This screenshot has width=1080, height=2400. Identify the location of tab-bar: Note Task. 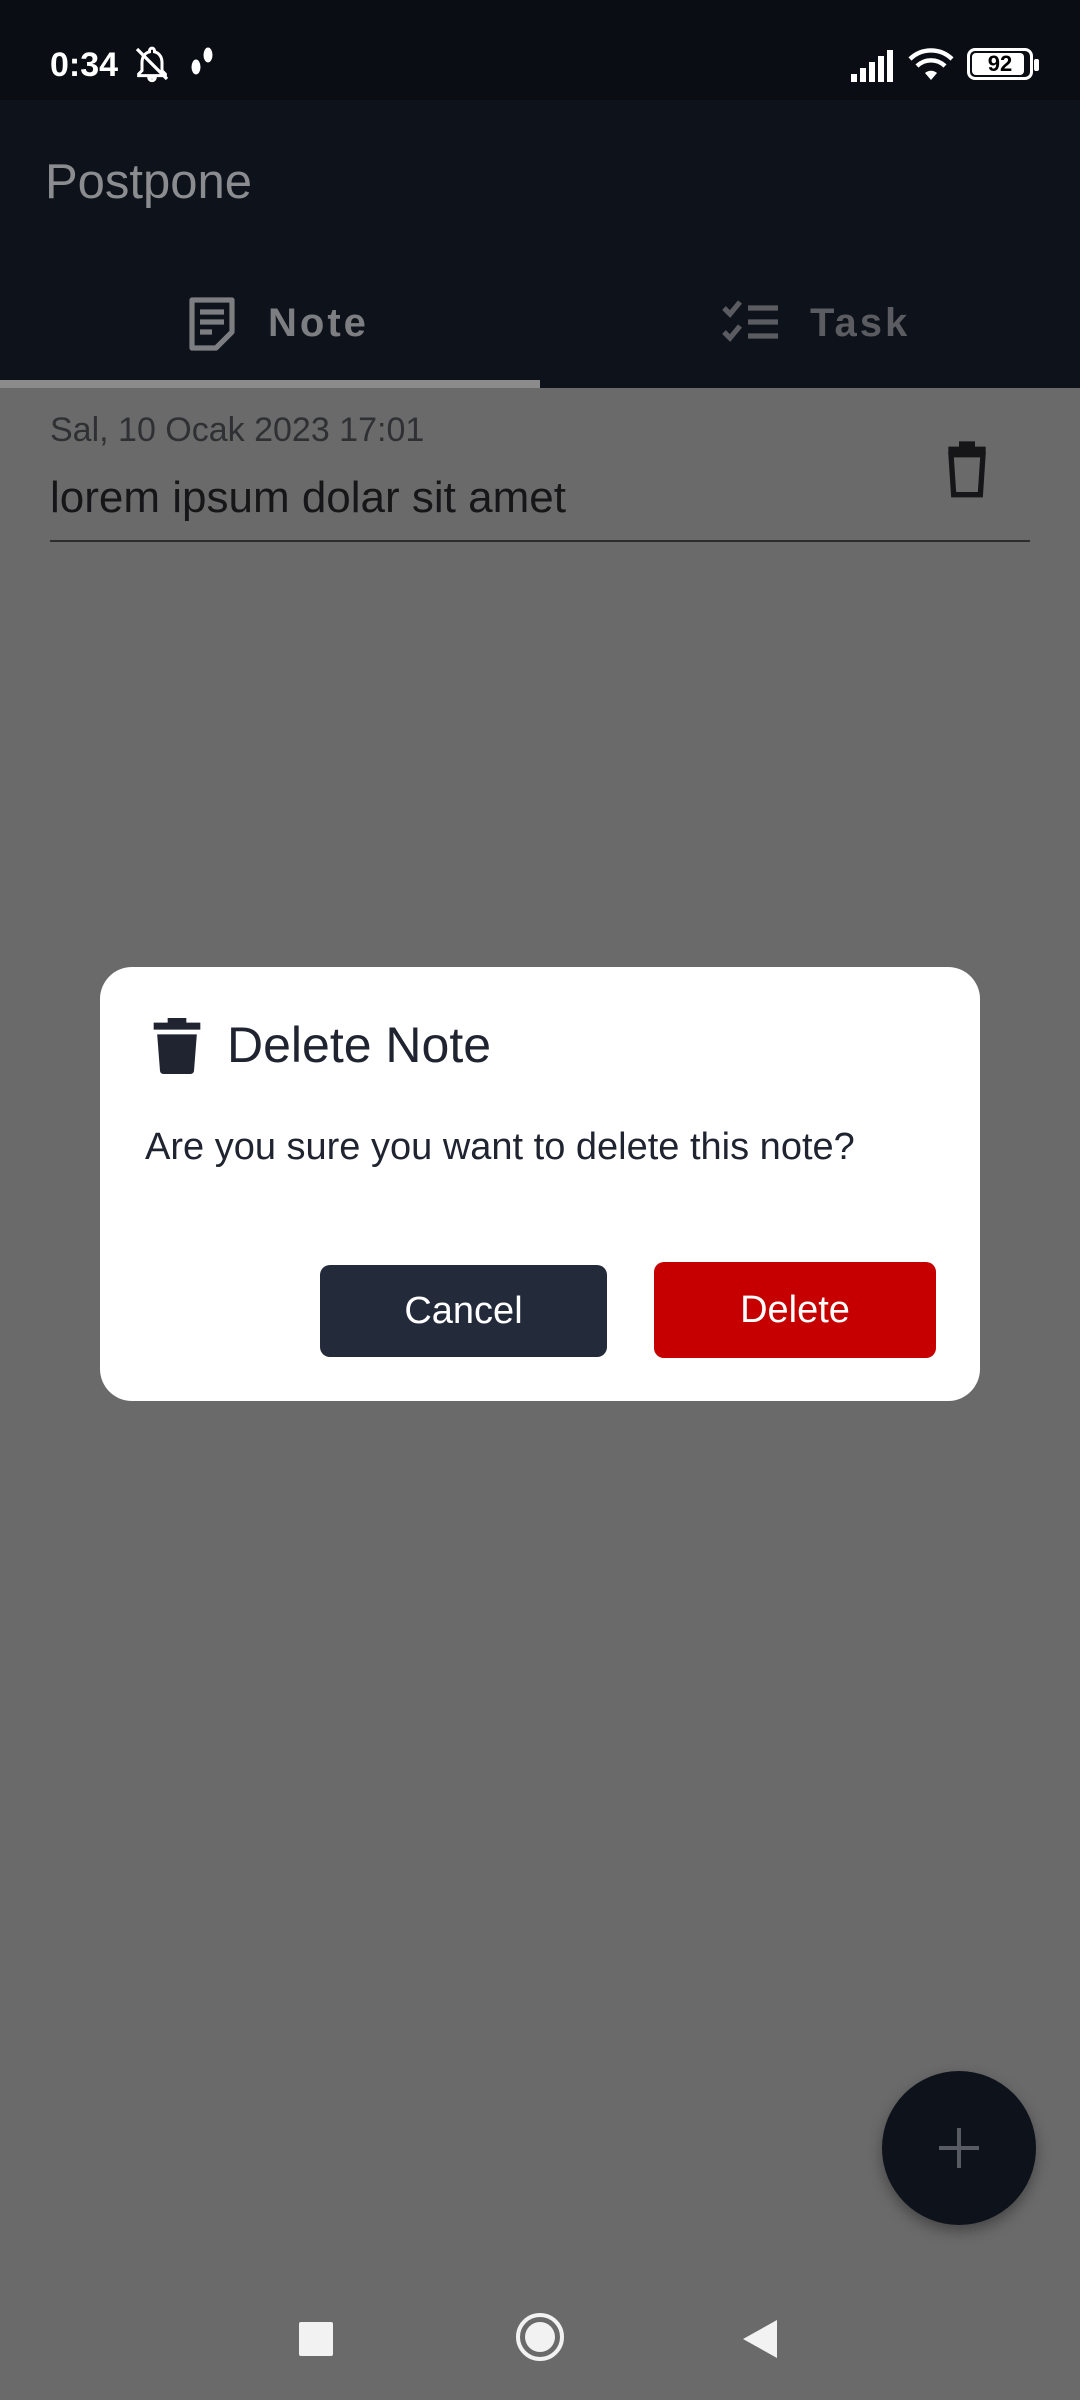
(540, 324).